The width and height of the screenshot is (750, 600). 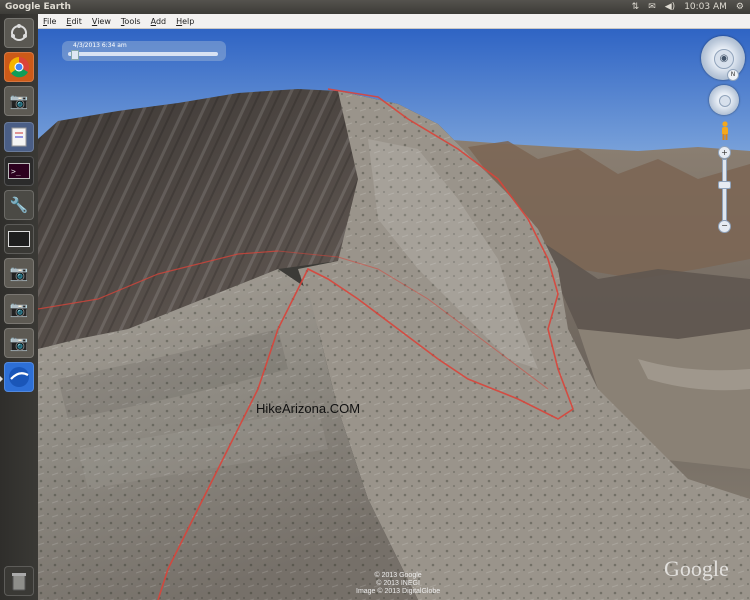 I want to click on camera-launcher-4: 📷, so click(x=19, y=343).